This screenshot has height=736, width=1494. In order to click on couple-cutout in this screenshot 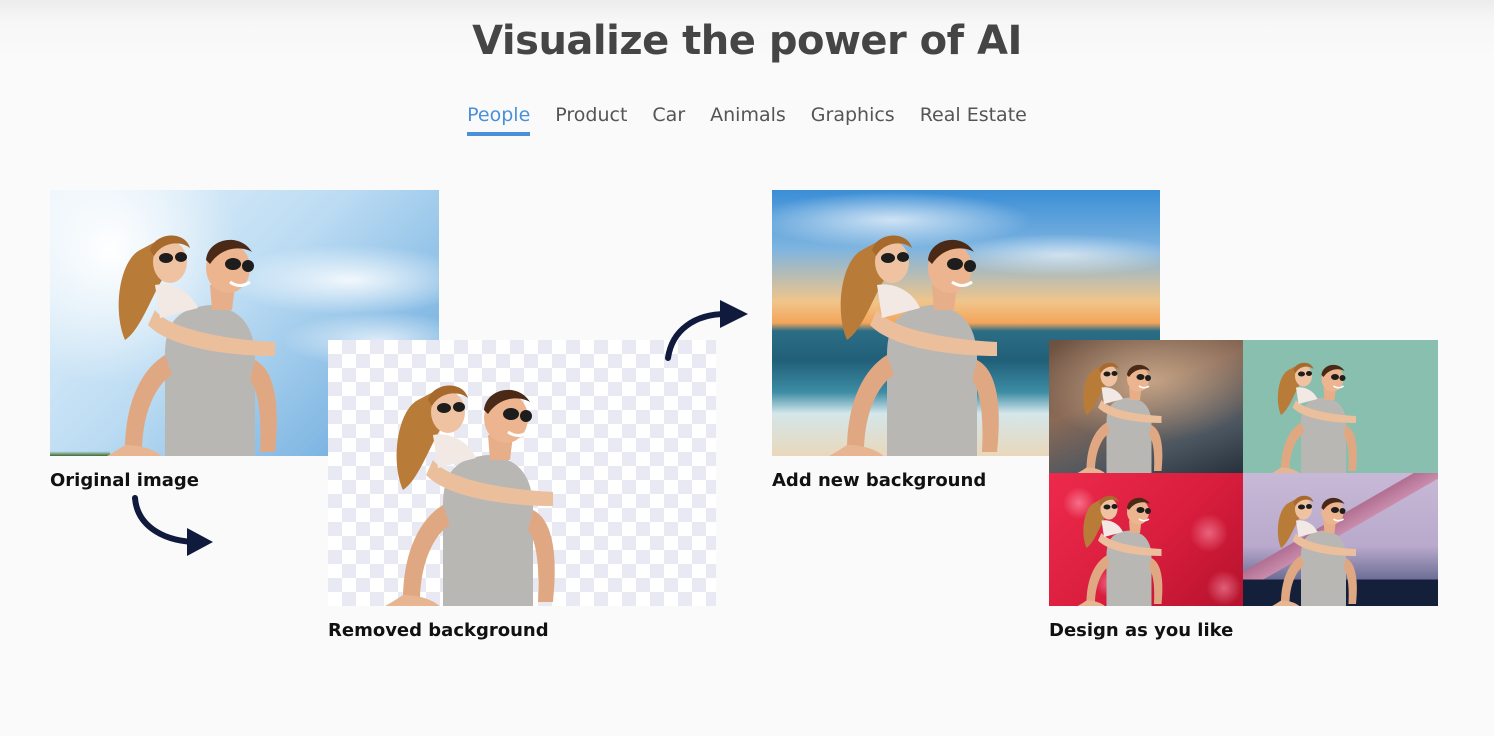, I will do `click(465, 494)`.